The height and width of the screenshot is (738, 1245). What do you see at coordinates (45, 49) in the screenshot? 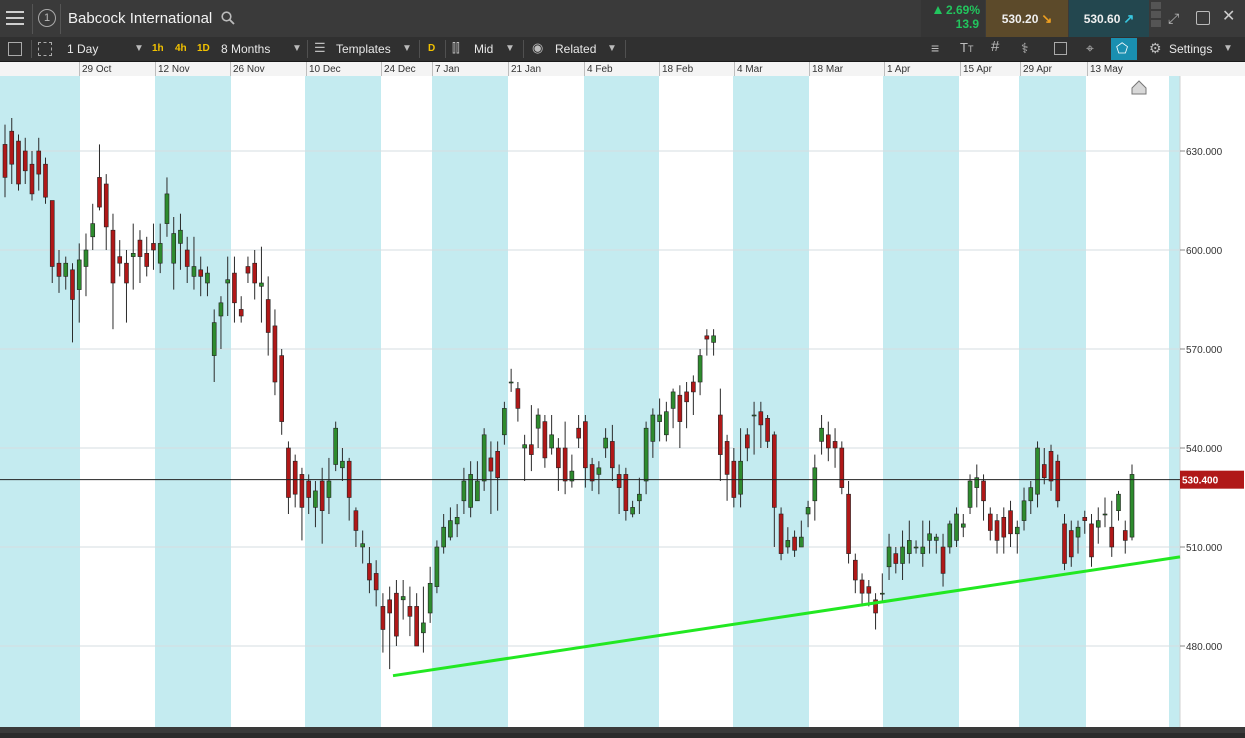
I see `chart-type-icon` at bounding box center [45, 49].